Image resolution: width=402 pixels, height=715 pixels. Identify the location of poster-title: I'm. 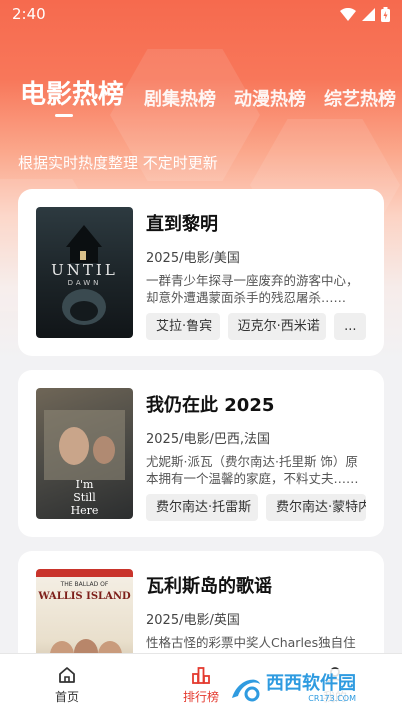
(84, 484).